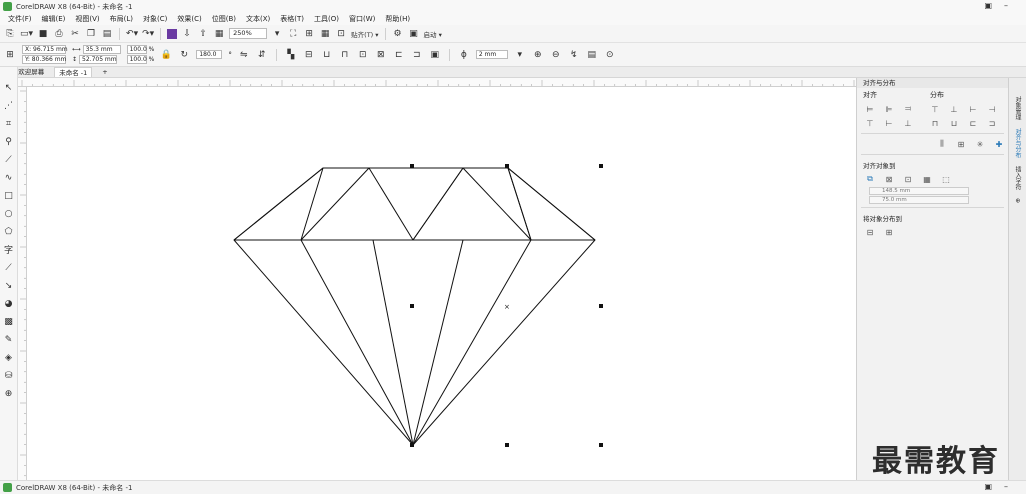 The height and width of the screenshot is (494, 1026). Describe the element at coordinates (91, 34) in the screenshot. I see `copy-icon: ❐` at that location.